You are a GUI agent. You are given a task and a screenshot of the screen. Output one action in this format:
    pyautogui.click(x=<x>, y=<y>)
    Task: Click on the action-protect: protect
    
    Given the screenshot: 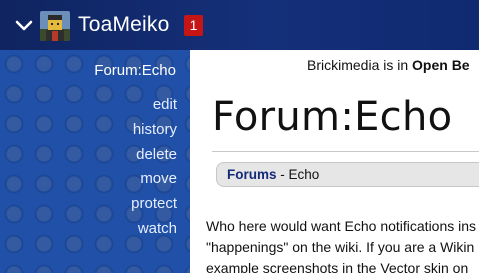 What is the action you would take?
    pyautogui.click(x=154, y=204)
    